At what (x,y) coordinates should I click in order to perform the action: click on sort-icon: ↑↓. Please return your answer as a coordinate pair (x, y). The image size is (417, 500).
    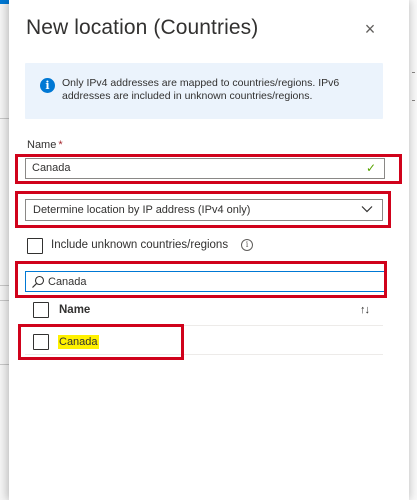
    Looking at the image, I should click on (365, 310).